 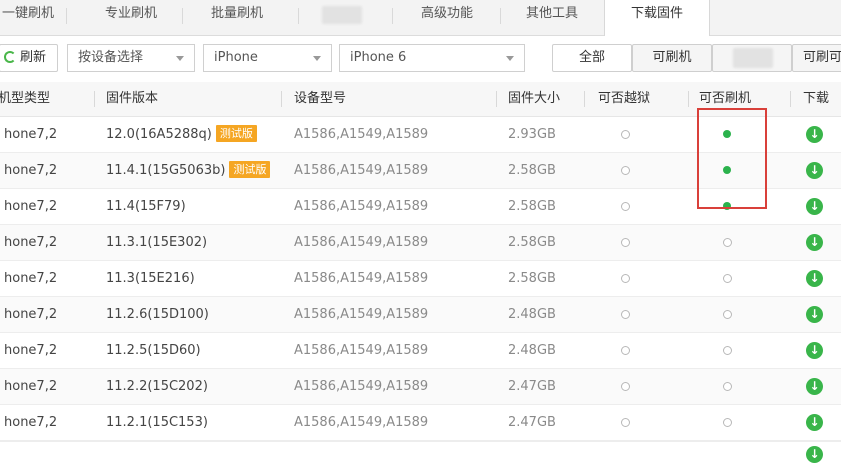 I want to click on cell-firmware-version: 11.2.5(15D60), so click(x=153, y=350).